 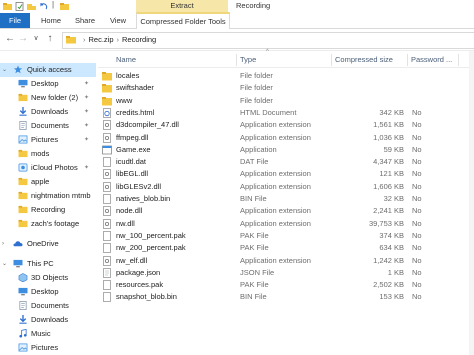 What do you see at coordinates (31, 6) in the screenshot?
I see `new-folder-icon` at bounding box center [31, 6].